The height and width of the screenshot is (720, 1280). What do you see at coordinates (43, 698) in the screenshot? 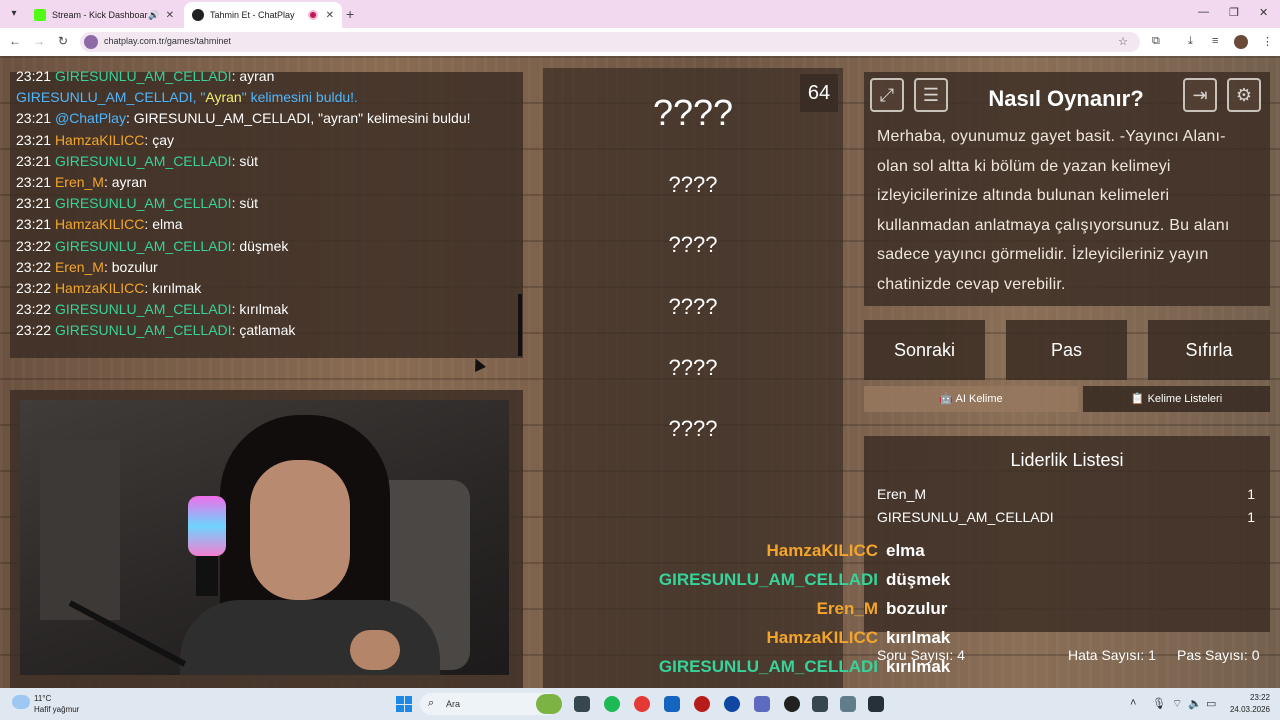
I see `weather-temp: 11°C` at bounding box center [43, 698].